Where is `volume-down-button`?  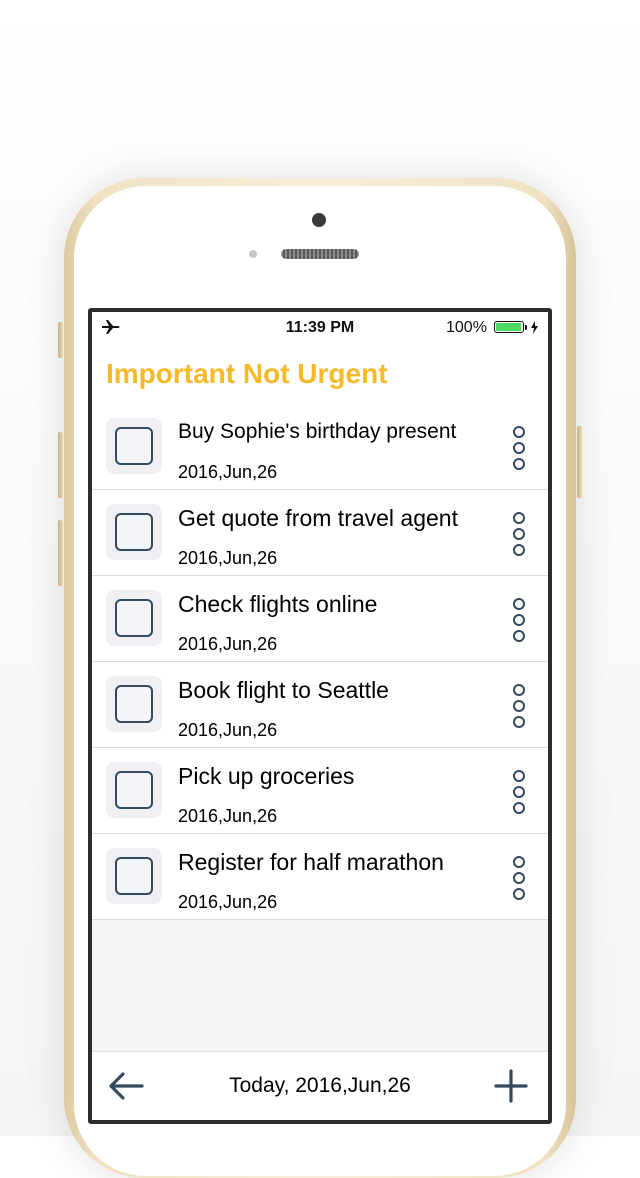 volume-down-button is located at coordinates (60, 553).